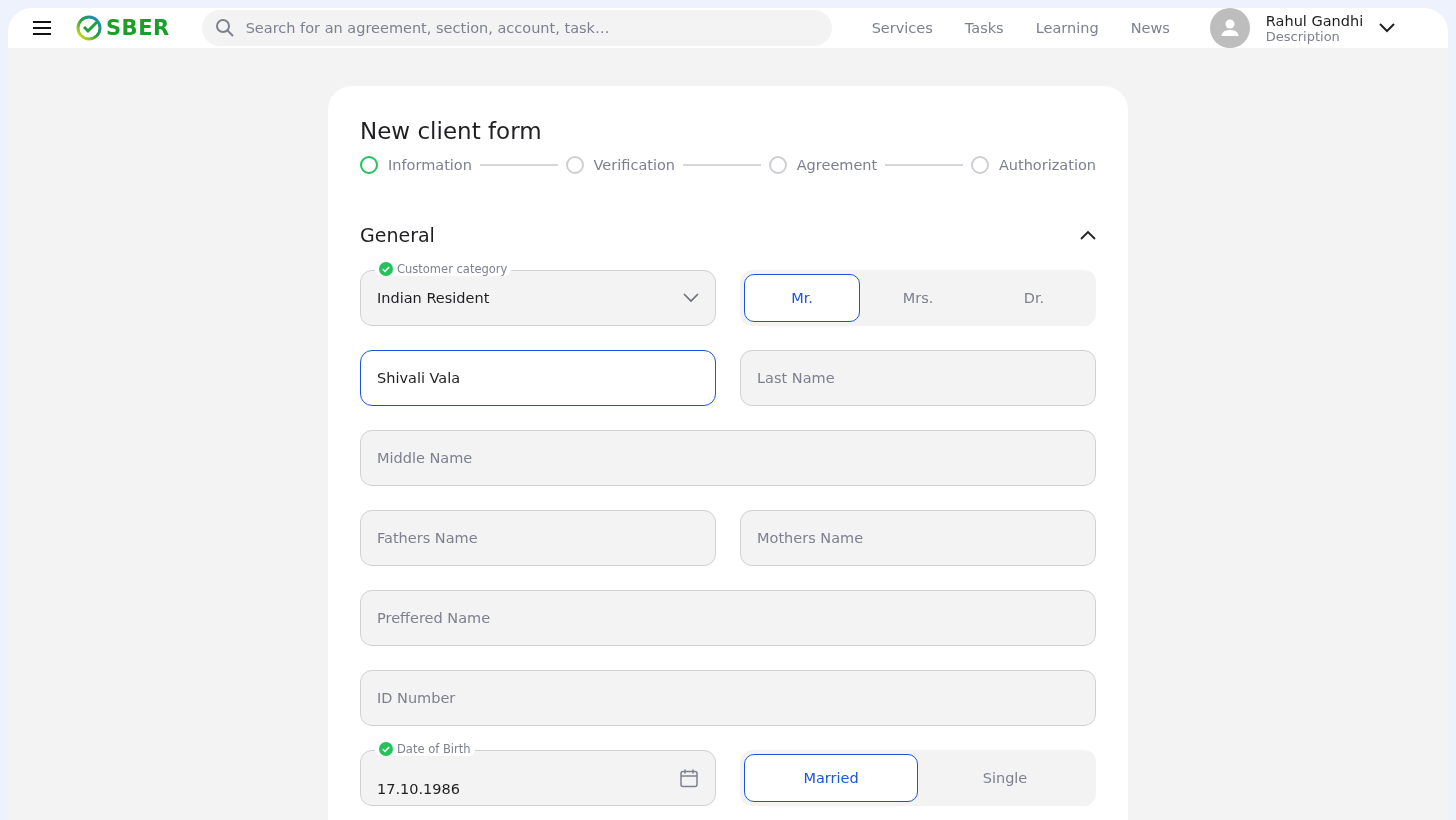 The height and width of the screenshot is (820, 1456). What do you see at coordinates (538, 538) in the screenshot?
I see `text-field: Fathers Name` at bounding box center [538, 538].